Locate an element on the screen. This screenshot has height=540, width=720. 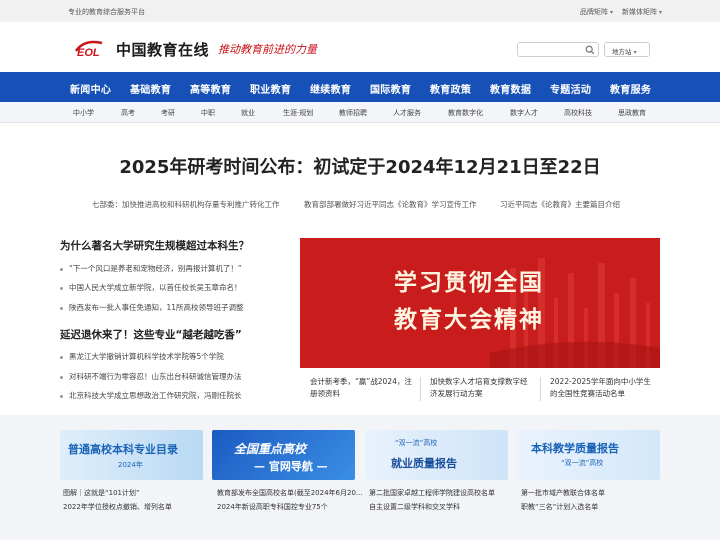
card-link: 自主设置二级学科和交叉学科 is located at coordinates (414, 507).